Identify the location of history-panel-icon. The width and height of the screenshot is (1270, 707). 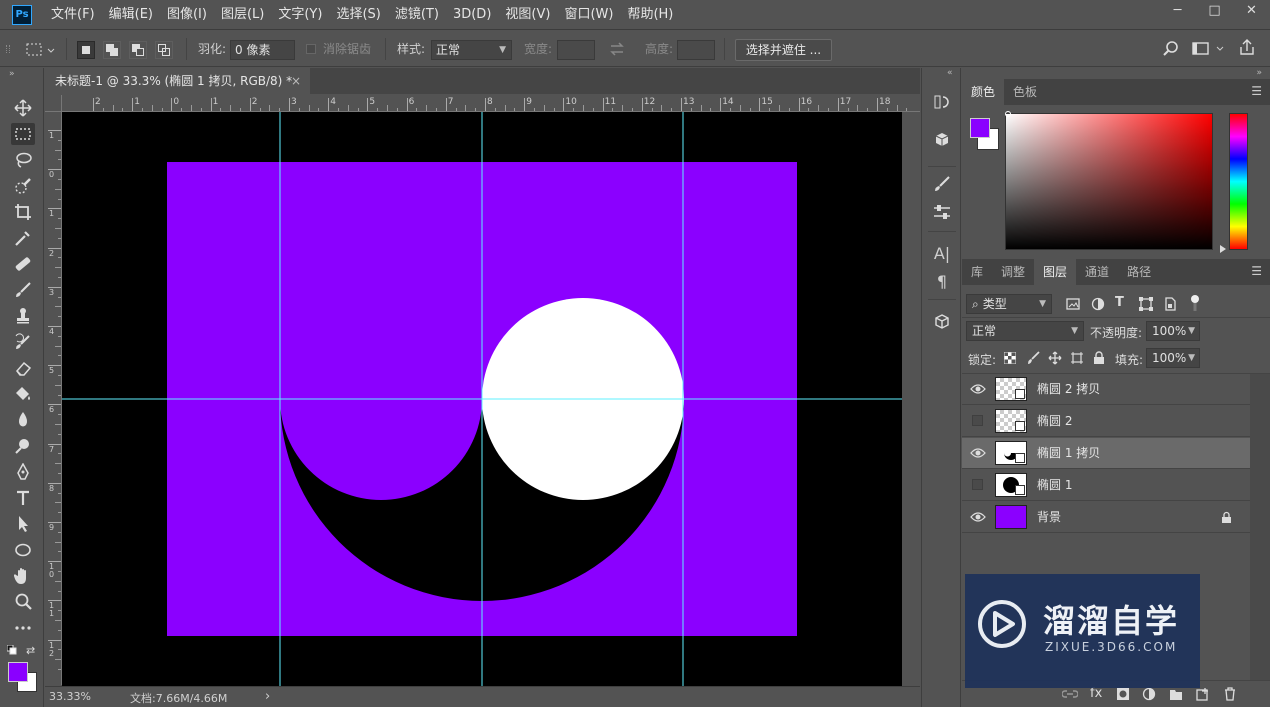
(942, 102).